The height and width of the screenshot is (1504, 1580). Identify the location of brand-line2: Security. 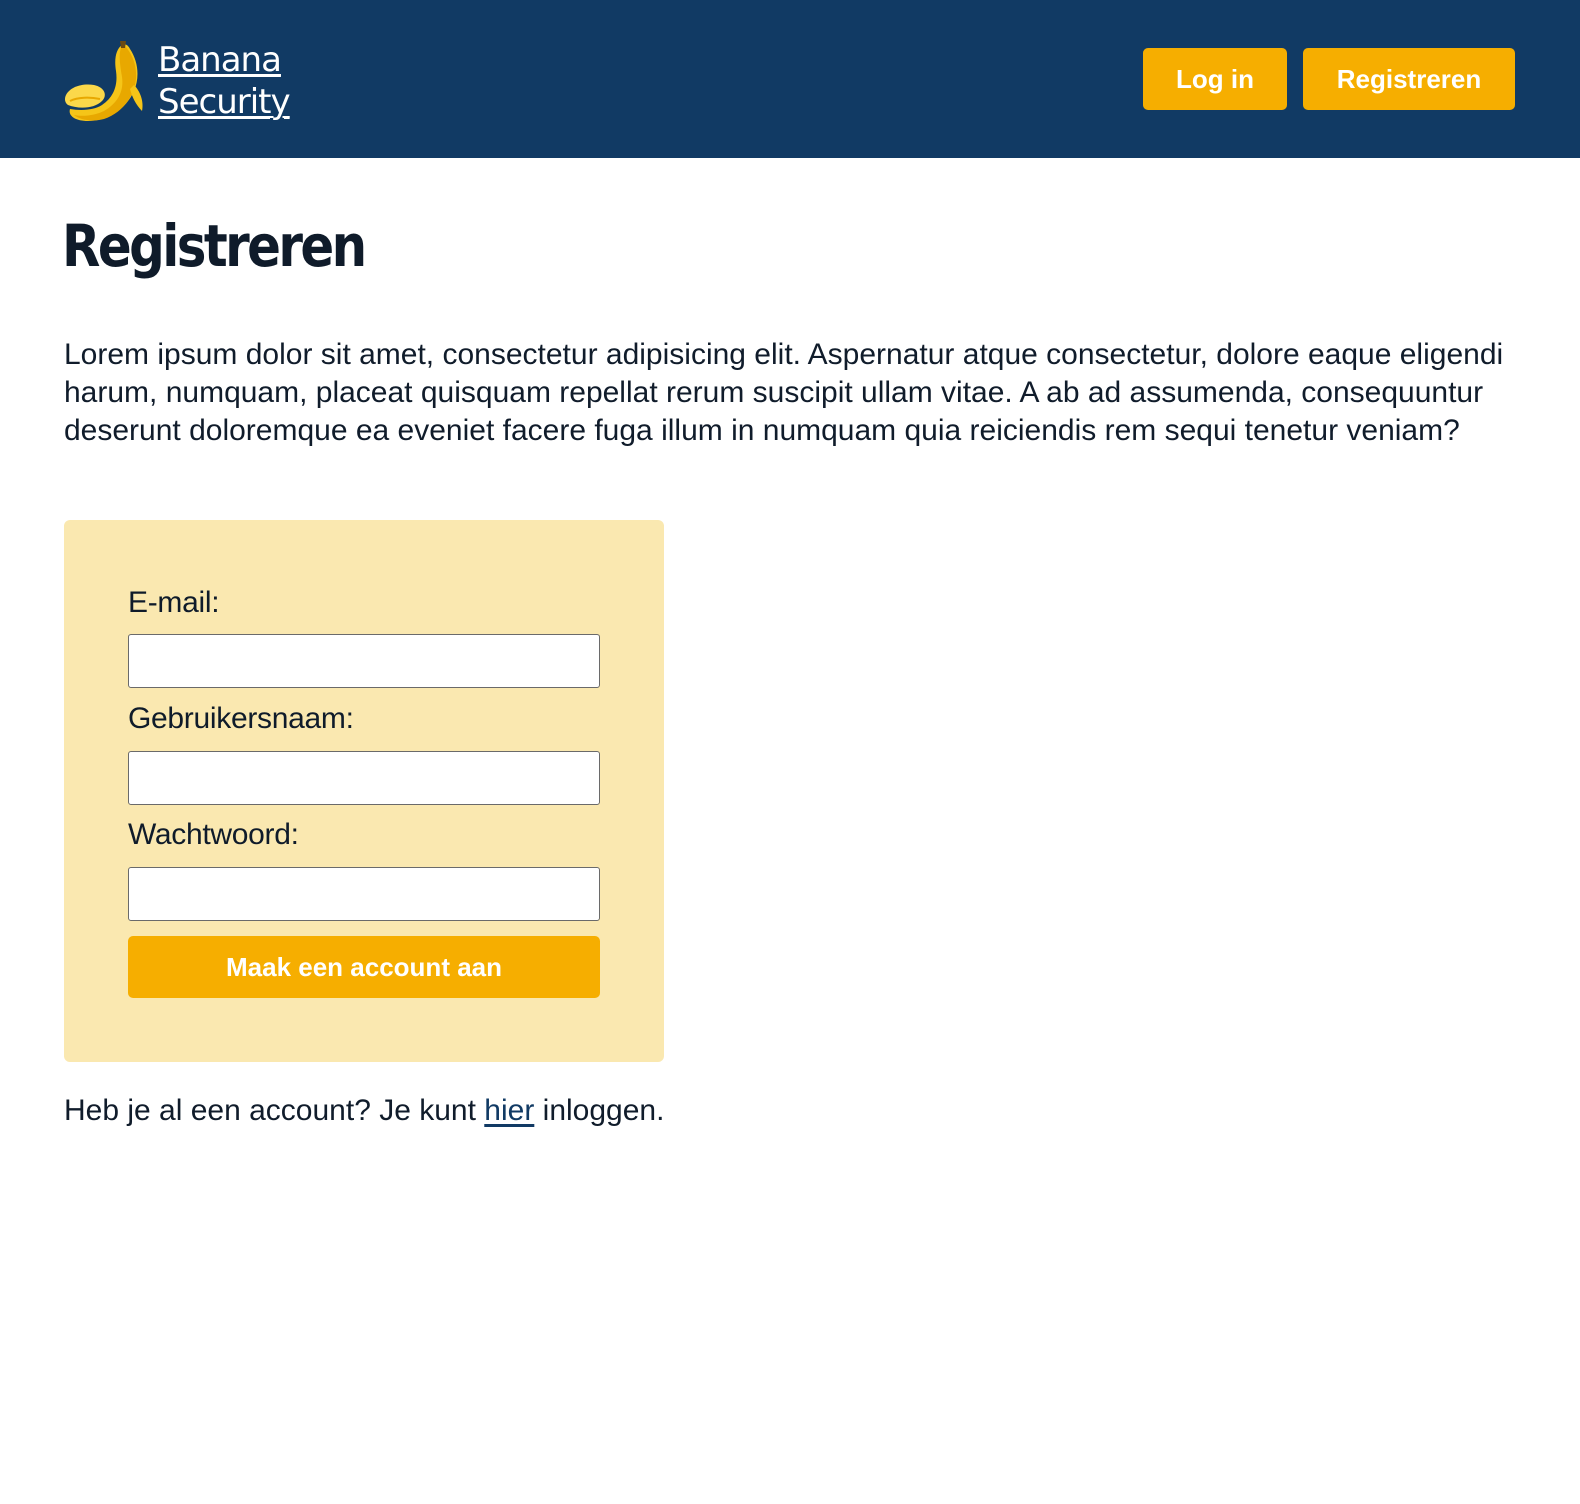
(224, 102).